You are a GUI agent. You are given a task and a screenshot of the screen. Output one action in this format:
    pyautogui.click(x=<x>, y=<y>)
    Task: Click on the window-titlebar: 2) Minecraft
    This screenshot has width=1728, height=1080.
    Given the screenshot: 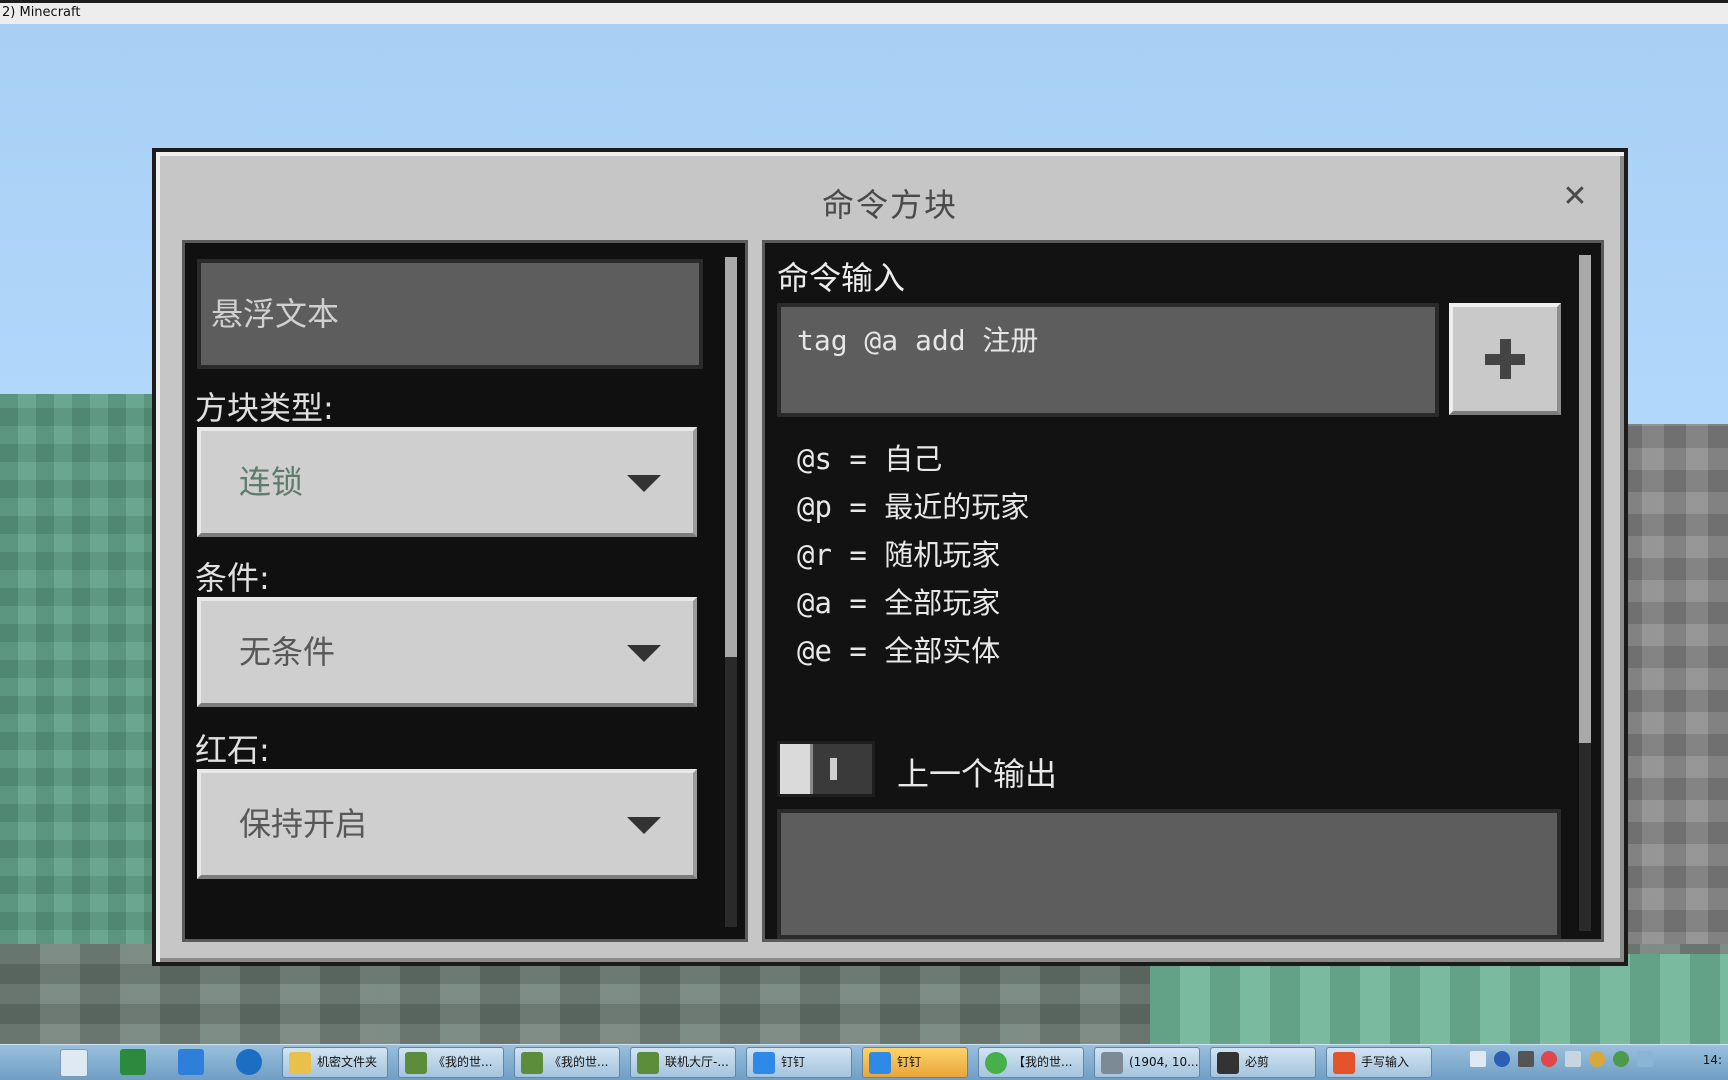 What is the action you would take?
    pyautogui.click(x=864, y=12)
    